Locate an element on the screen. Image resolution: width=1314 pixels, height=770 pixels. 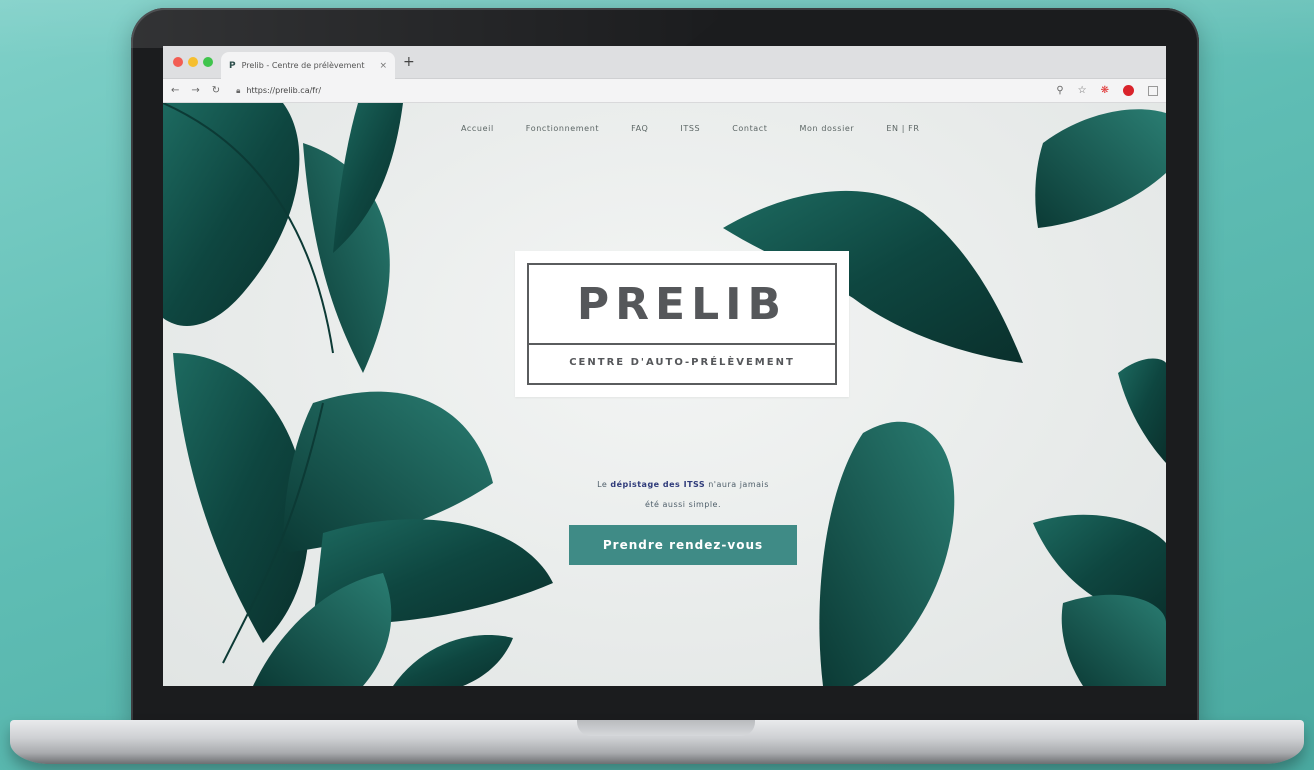
laptop-notch is located at coordinates (666, 728).